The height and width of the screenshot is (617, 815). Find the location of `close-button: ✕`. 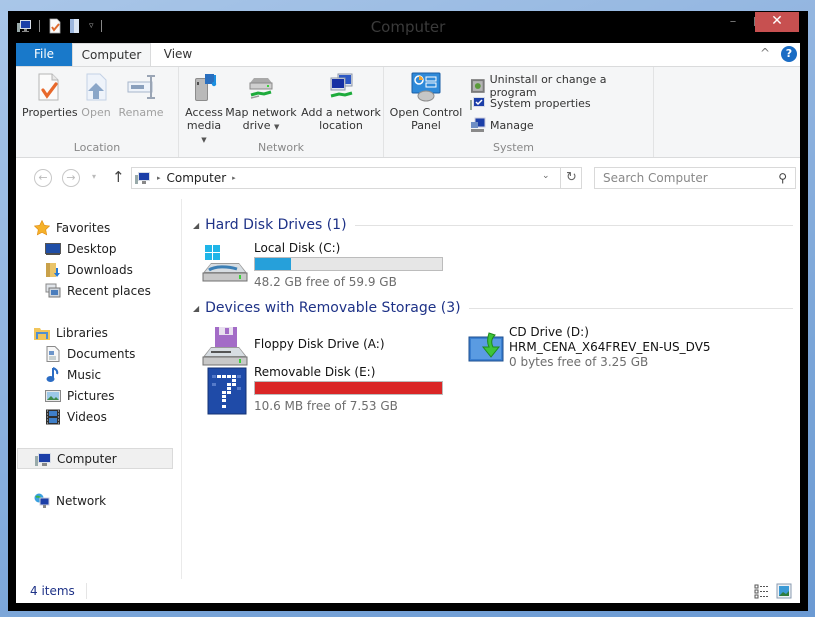

close-button: ✕ is located at coordinates (777, 22).